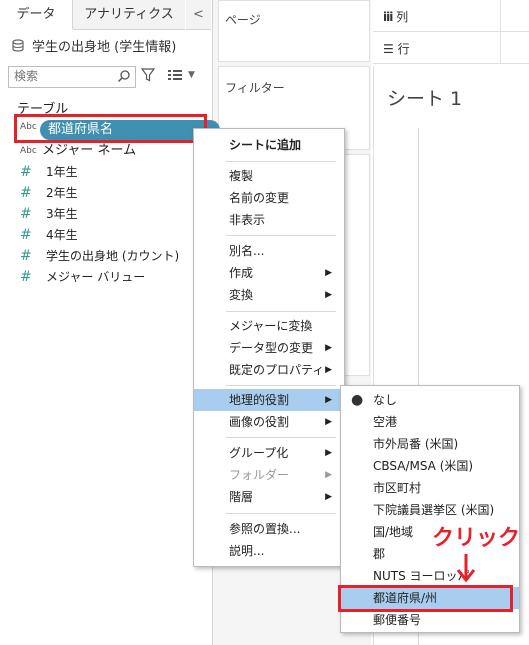 Image resolution: width=529 pixels, height=645 pixels. I want to click on menu-item-label: なし, so click(385, 400).